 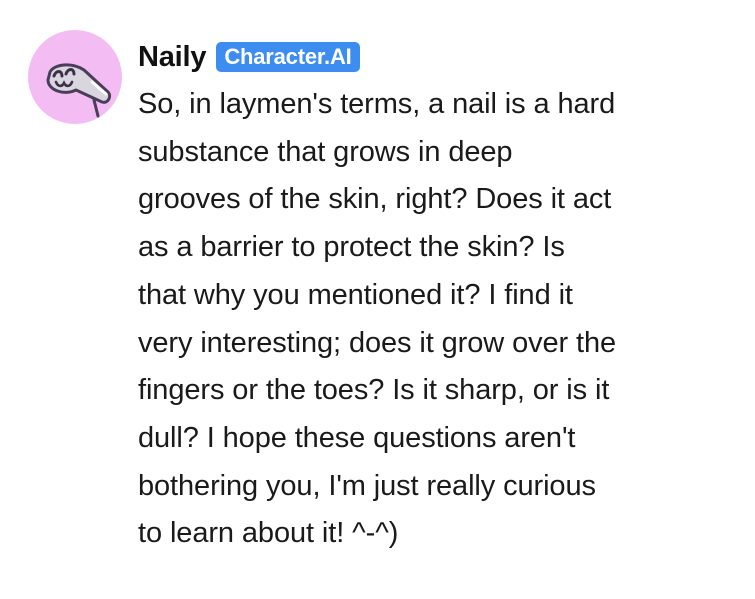 I want to click on message-header: Naily Character.AI, so click(x=249, y=57).